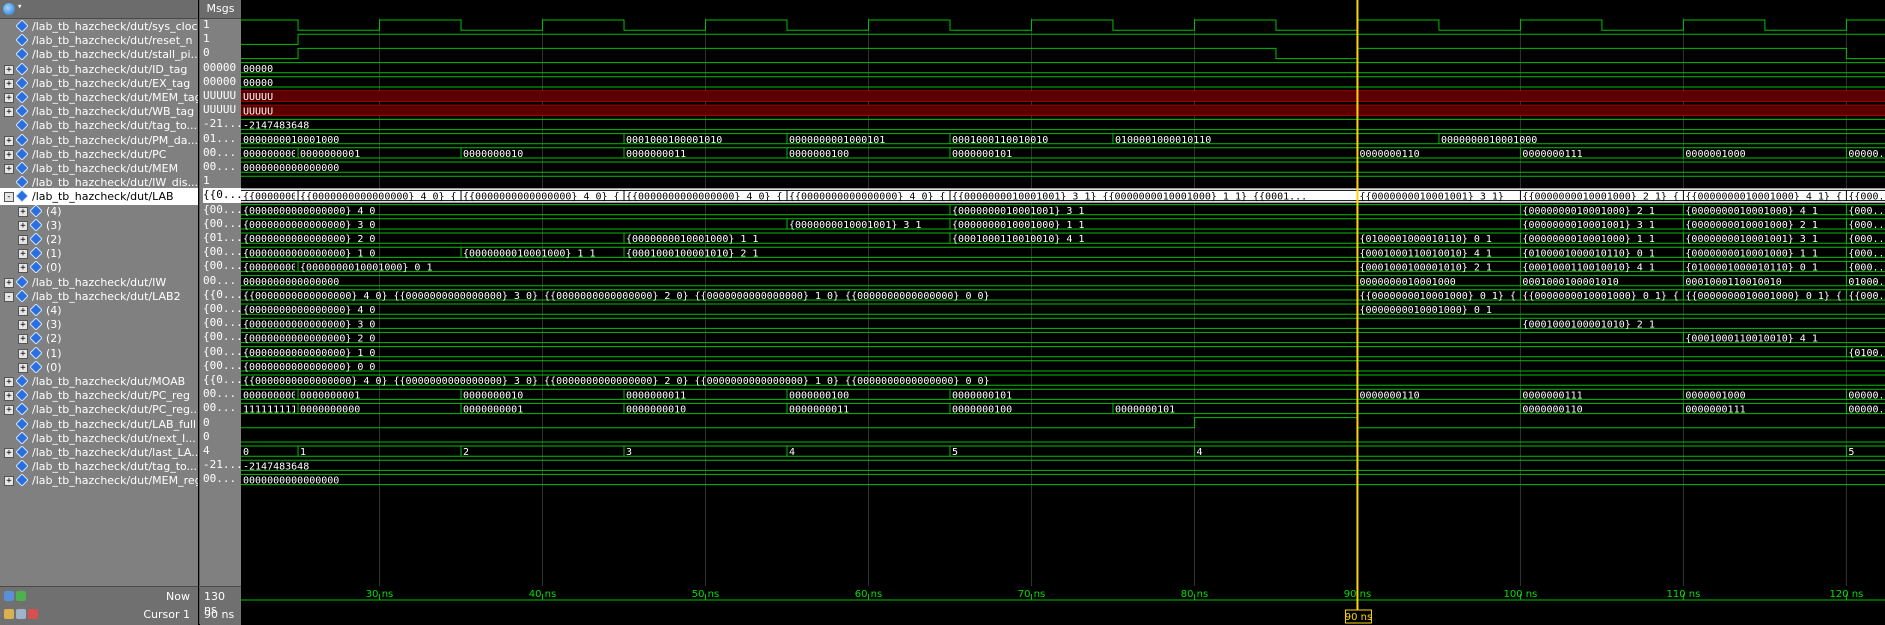  I want to click on bus-value-text: 0, so click(246, 452).